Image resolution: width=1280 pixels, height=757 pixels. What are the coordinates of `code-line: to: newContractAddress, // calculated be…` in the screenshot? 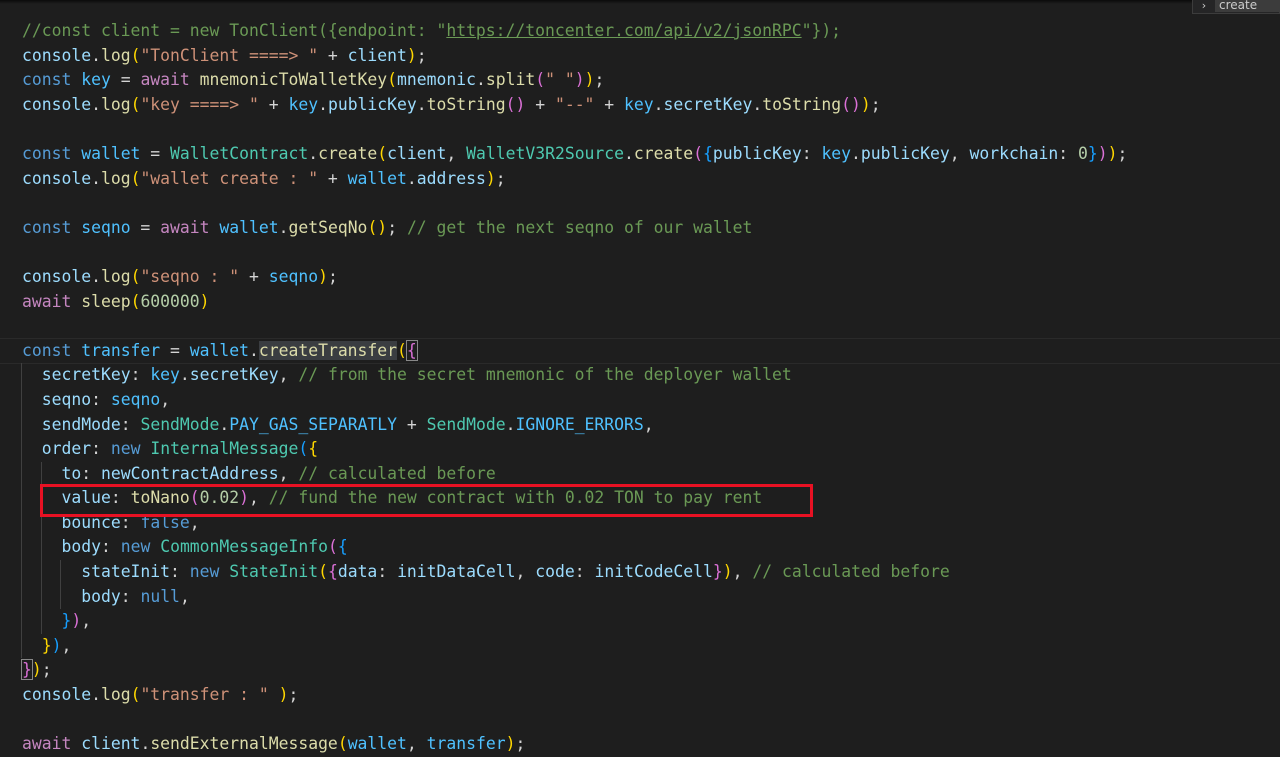 It's located at (650, 474).